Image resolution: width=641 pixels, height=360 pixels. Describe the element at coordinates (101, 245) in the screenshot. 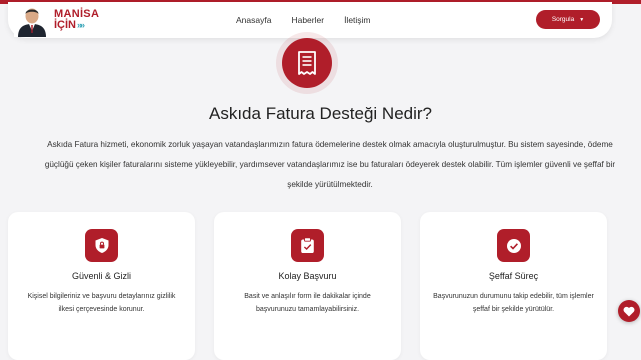

I see `shield-lock-icon` at that location.